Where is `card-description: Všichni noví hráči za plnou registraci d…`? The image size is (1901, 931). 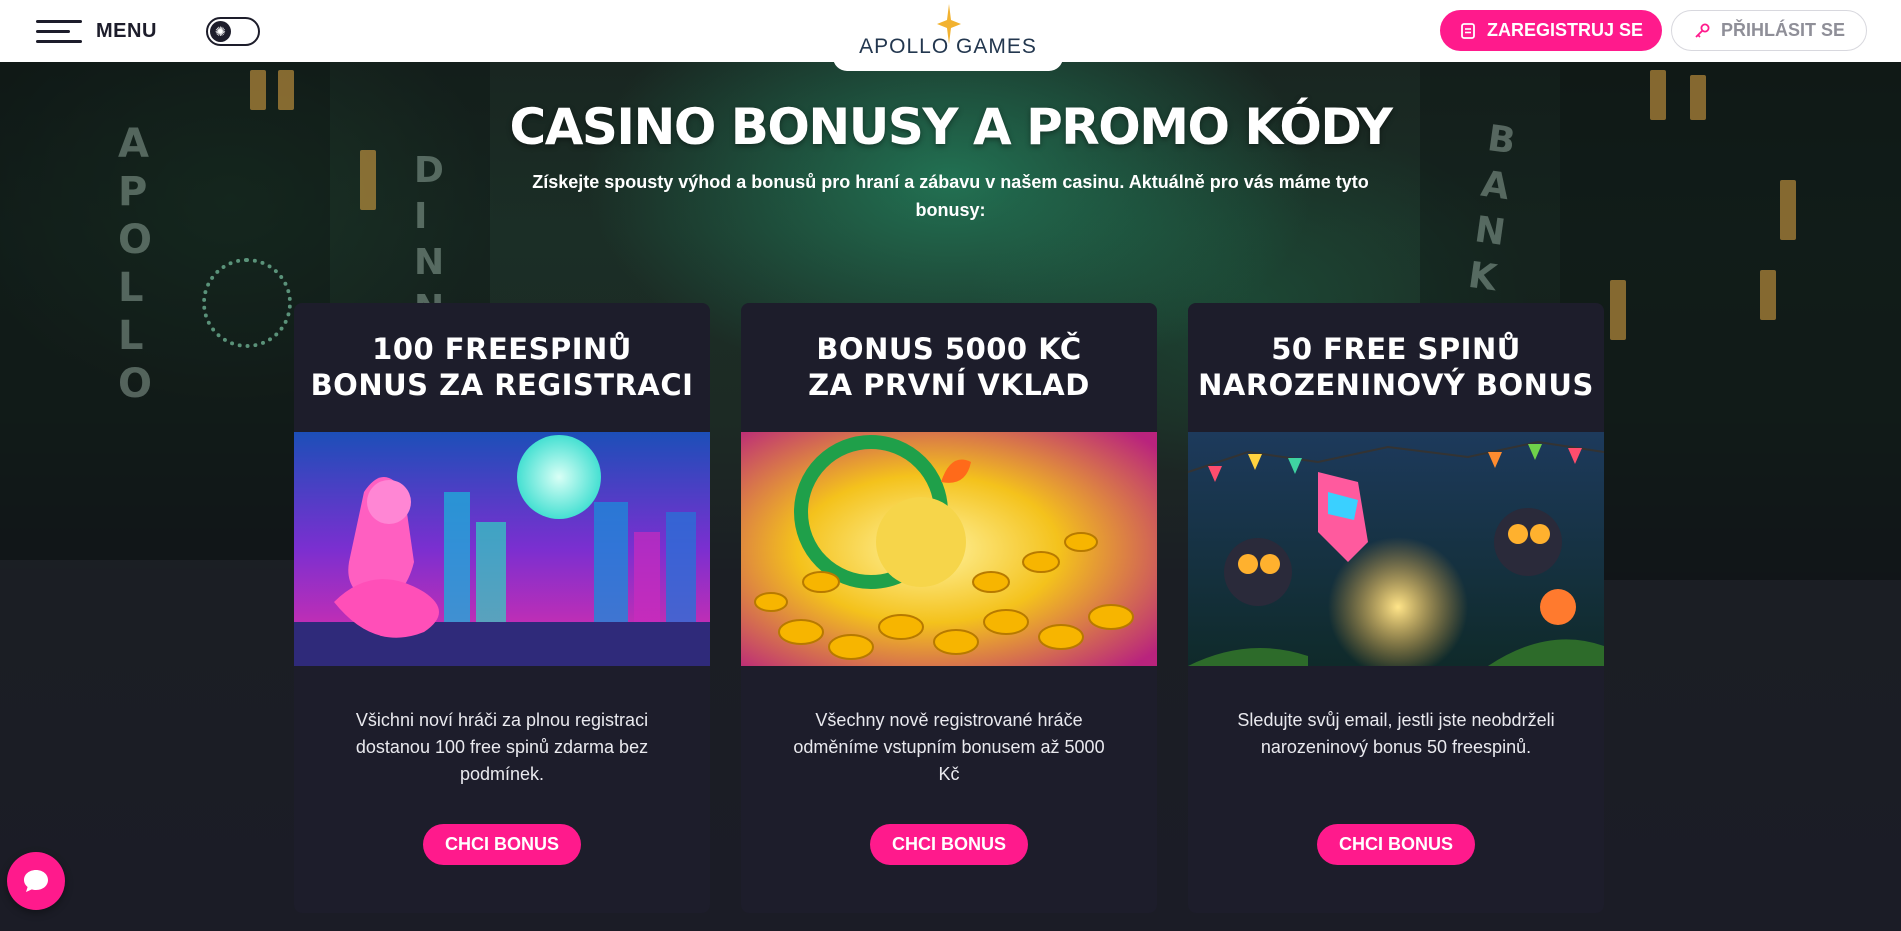
card-description: Všichni noví hráči za plnou registraci d… is located at coordinates (502, 747).